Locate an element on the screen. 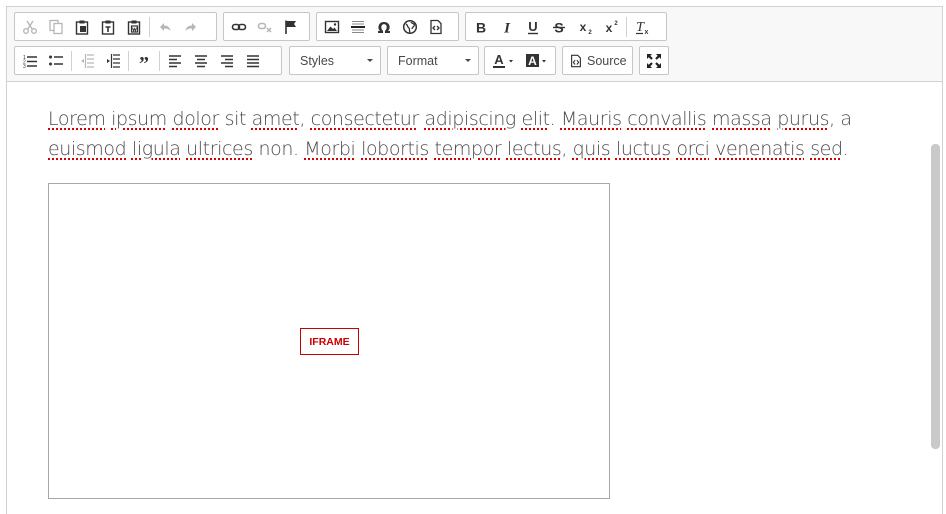 This screenshot has width=946, height=514. italic-button: I is located at coordinates (507, 26).